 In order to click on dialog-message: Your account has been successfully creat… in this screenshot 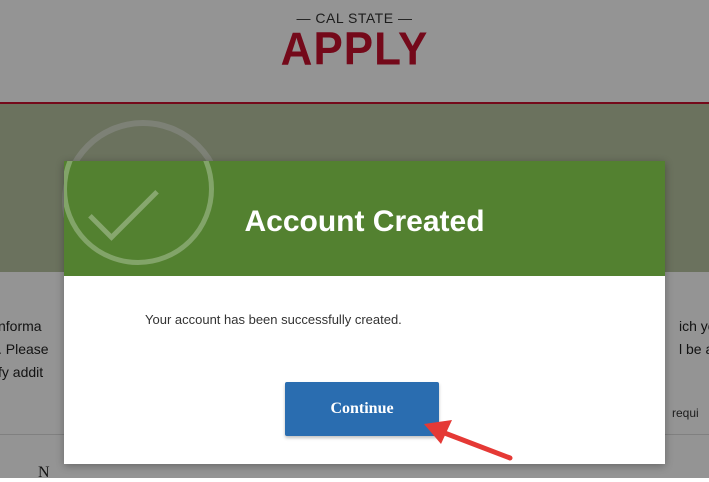, I will do `click(273, 319)`.